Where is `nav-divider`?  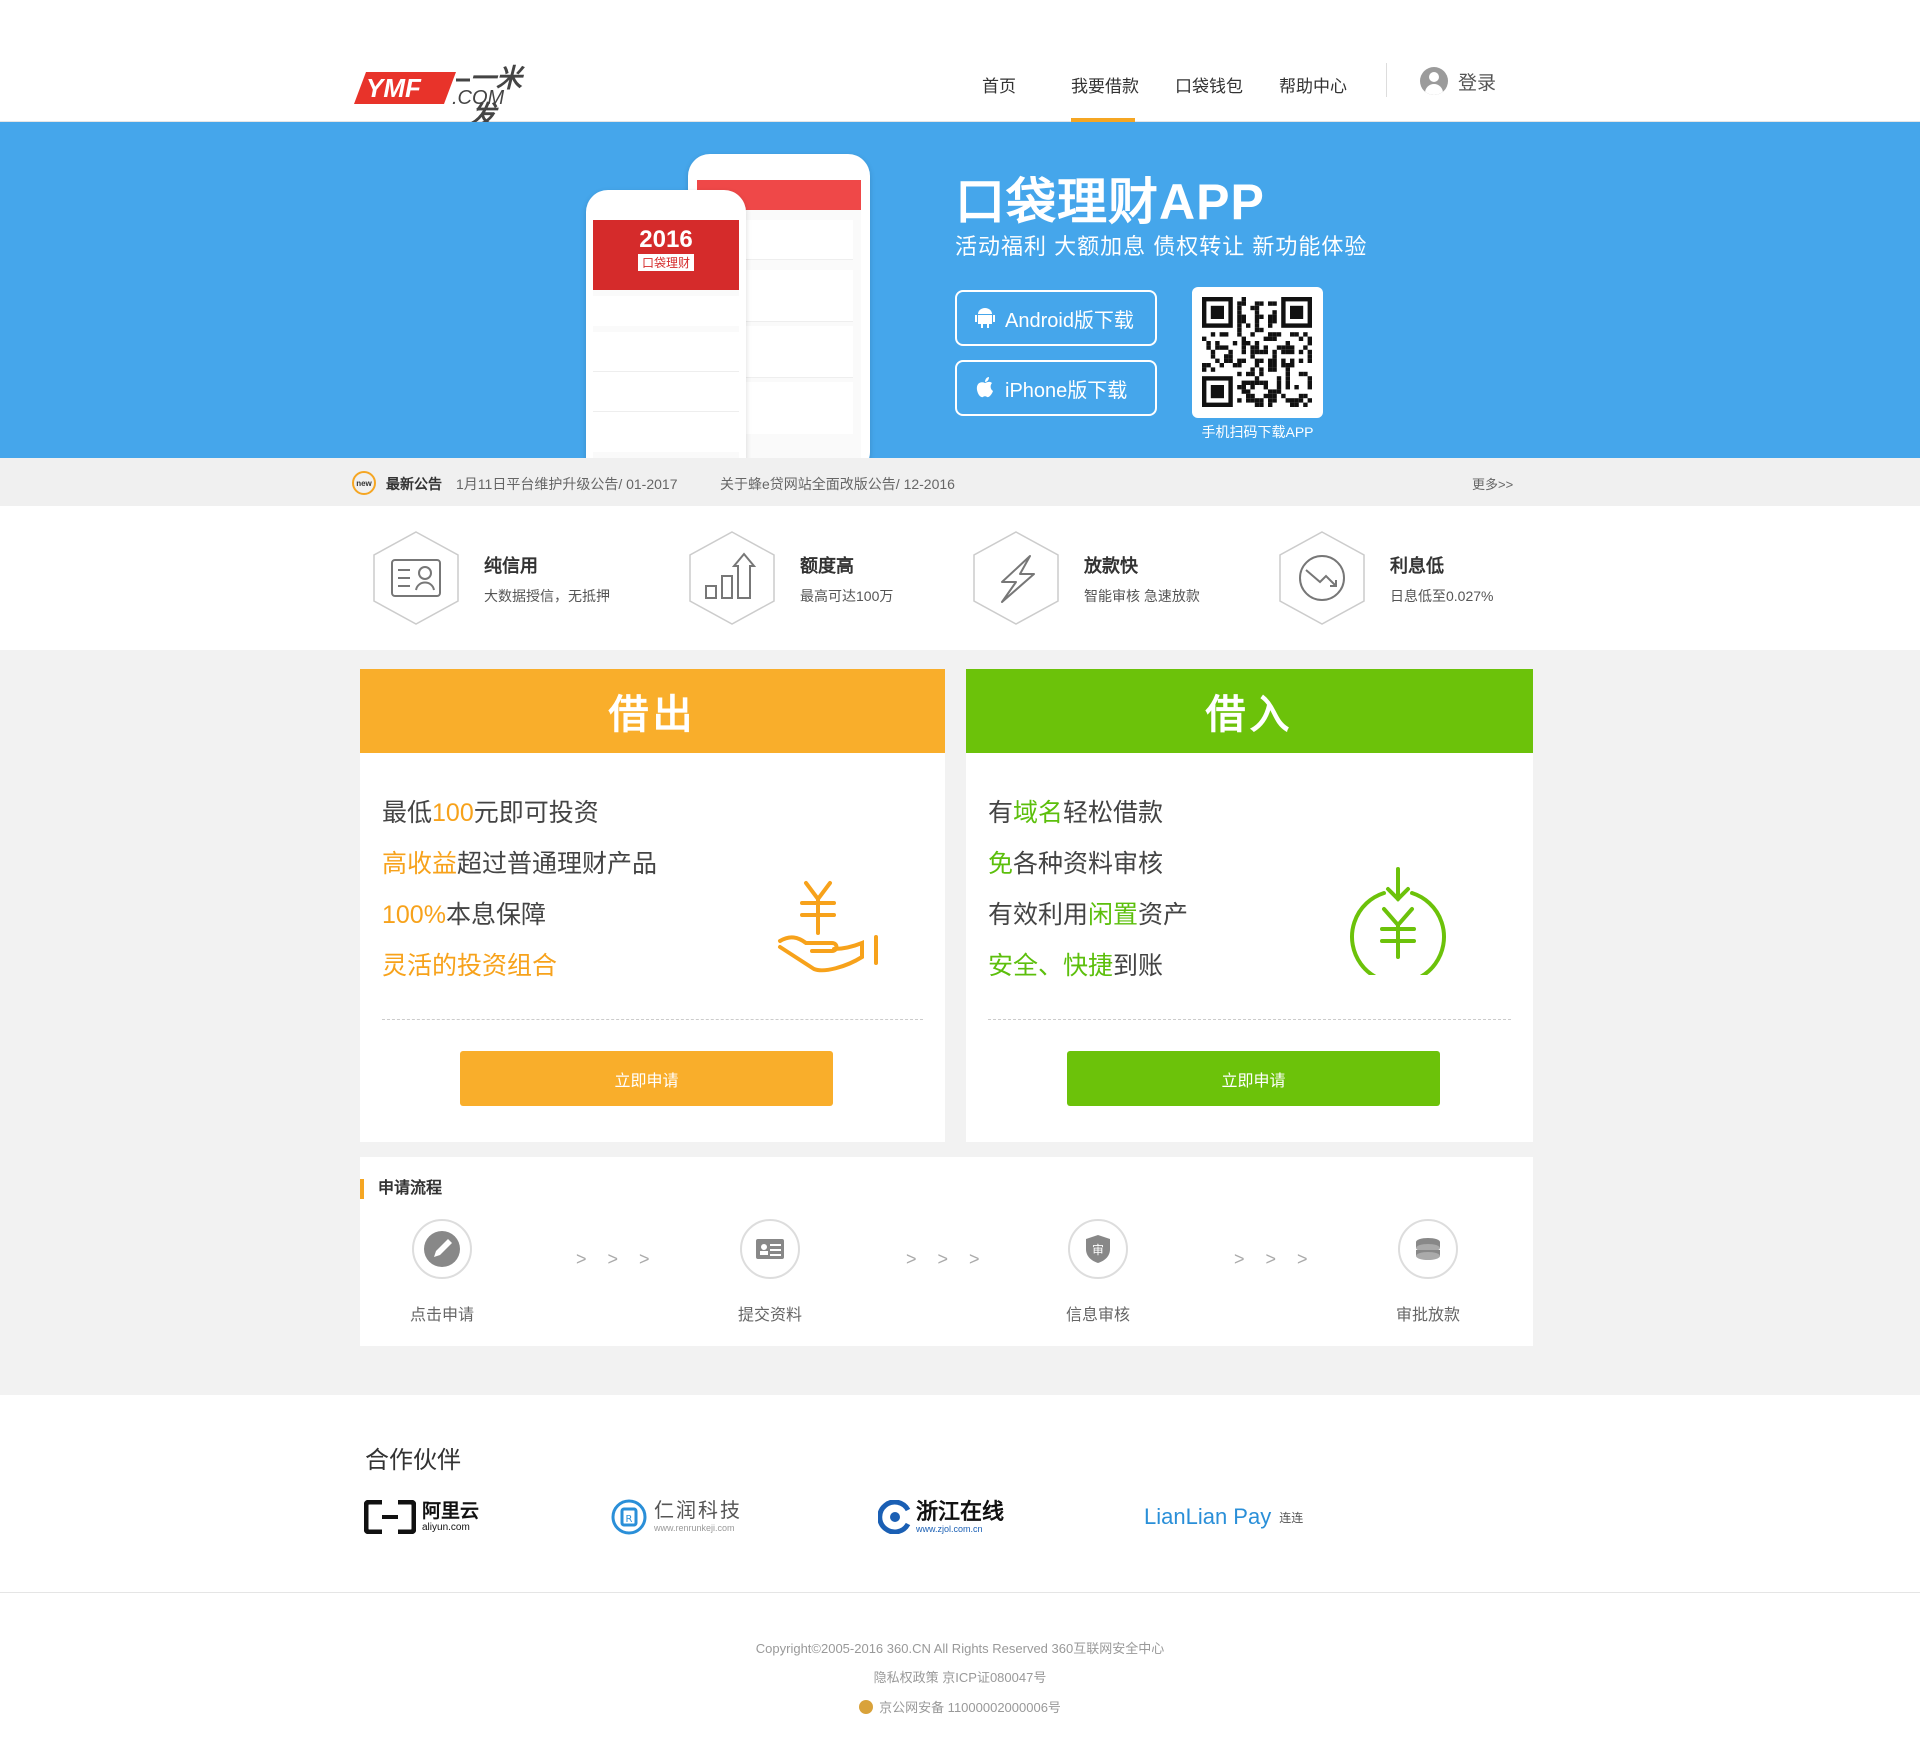
nav-divider is located at coordinates (1386, 80).